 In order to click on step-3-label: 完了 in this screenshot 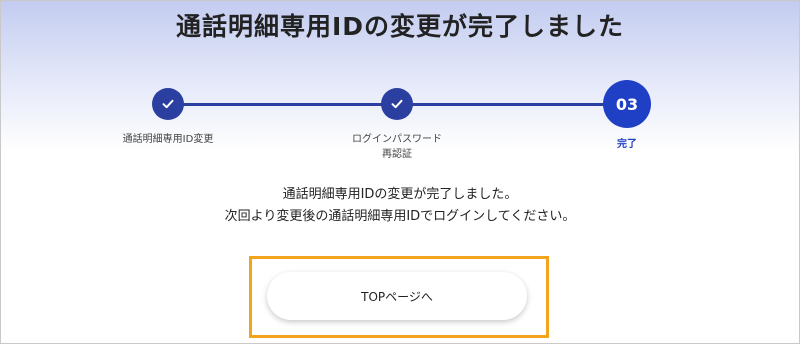, I will do `click(627, 144)`.